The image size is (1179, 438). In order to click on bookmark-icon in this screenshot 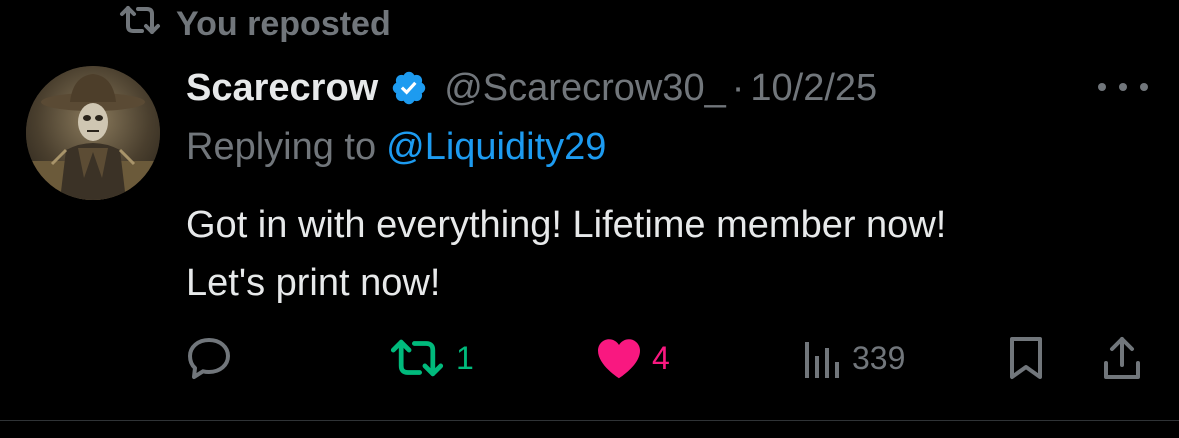, I will do `click(1026, 358)`.